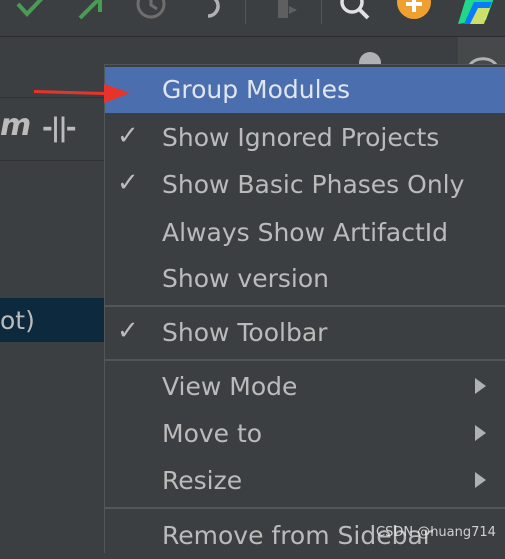 This screenshot has width=505, height=559. I want to click on menu-item-always-show-artifactid: Always Show ArtifactId, so click(305, 233).